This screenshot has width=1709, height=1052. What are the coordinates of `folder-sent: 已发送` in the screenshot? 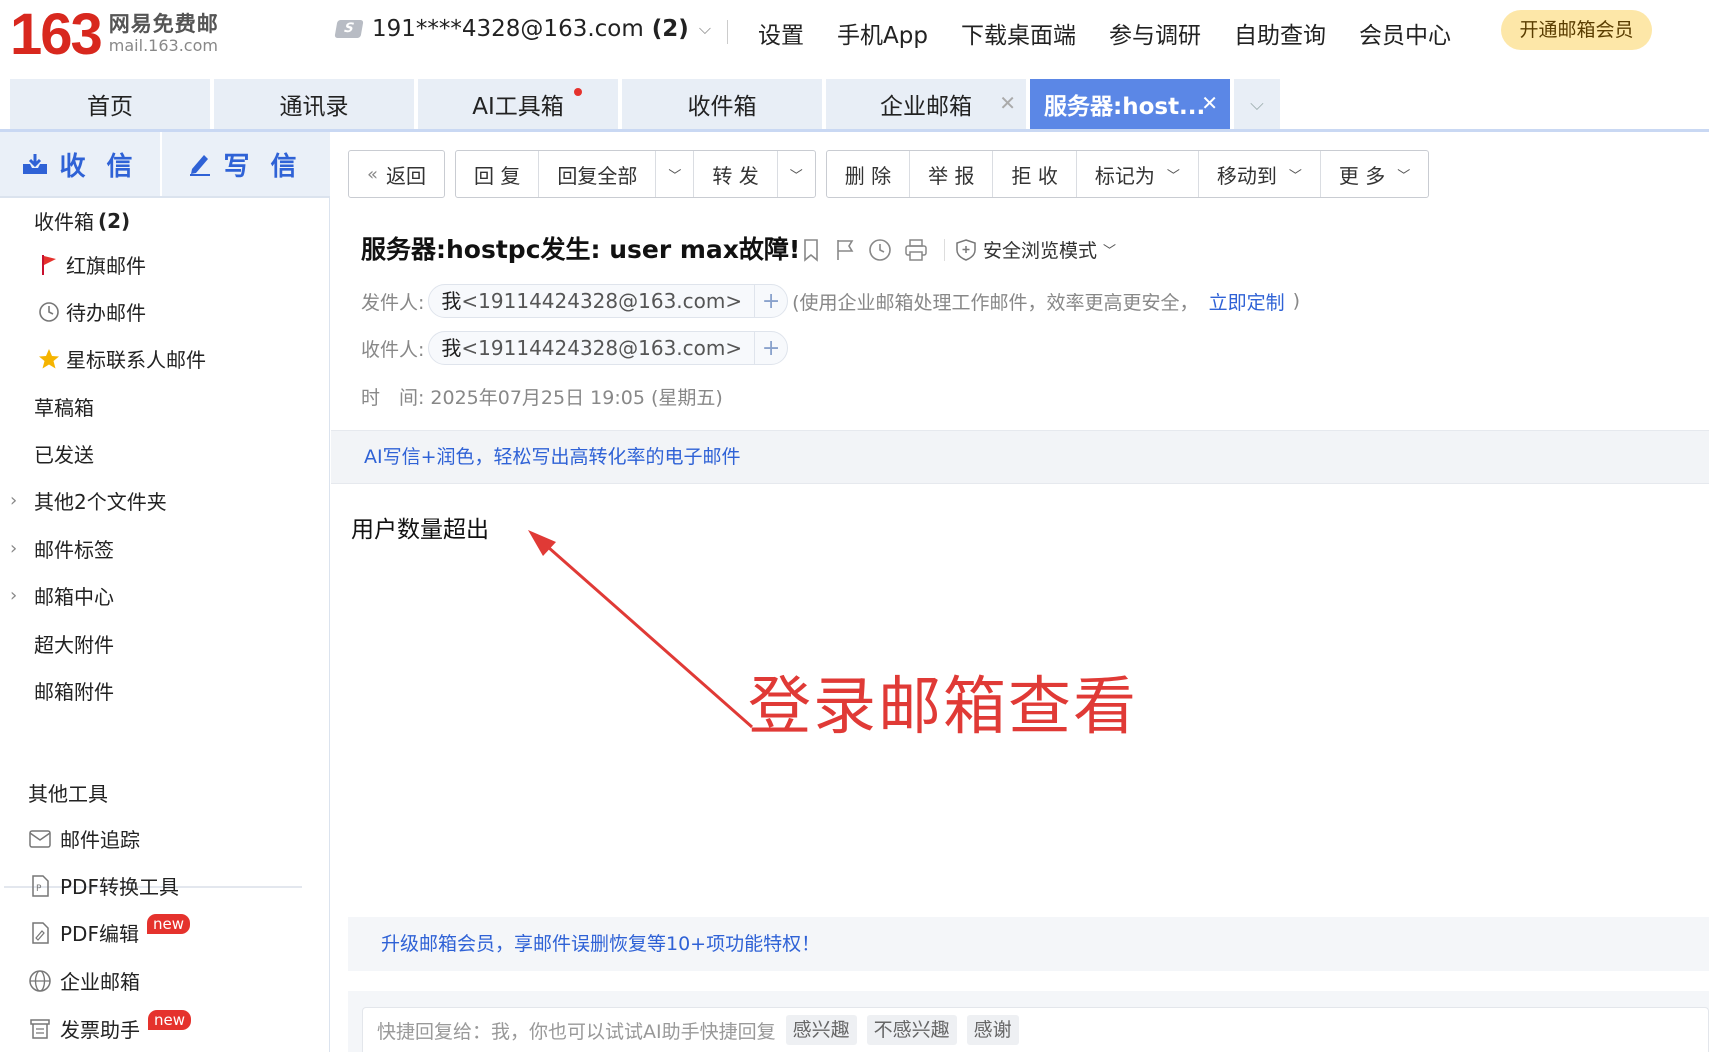 It's located at (64, 453).